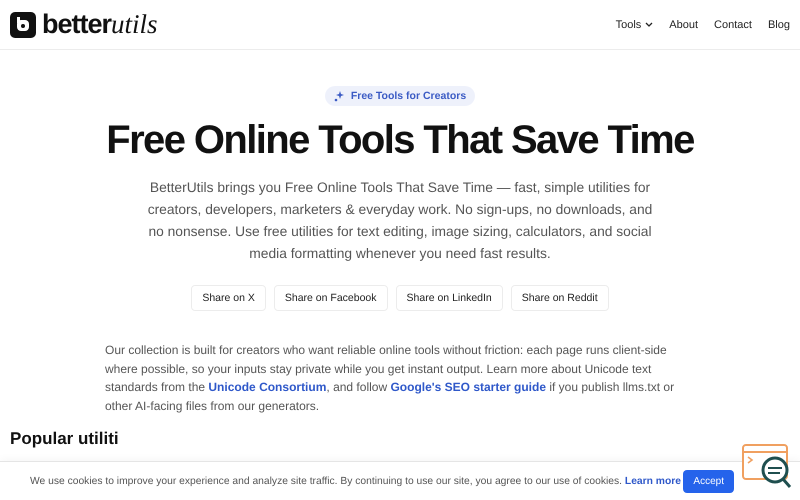  I want to click on text-link: Google's SEO starter guide, so click(468, 387).